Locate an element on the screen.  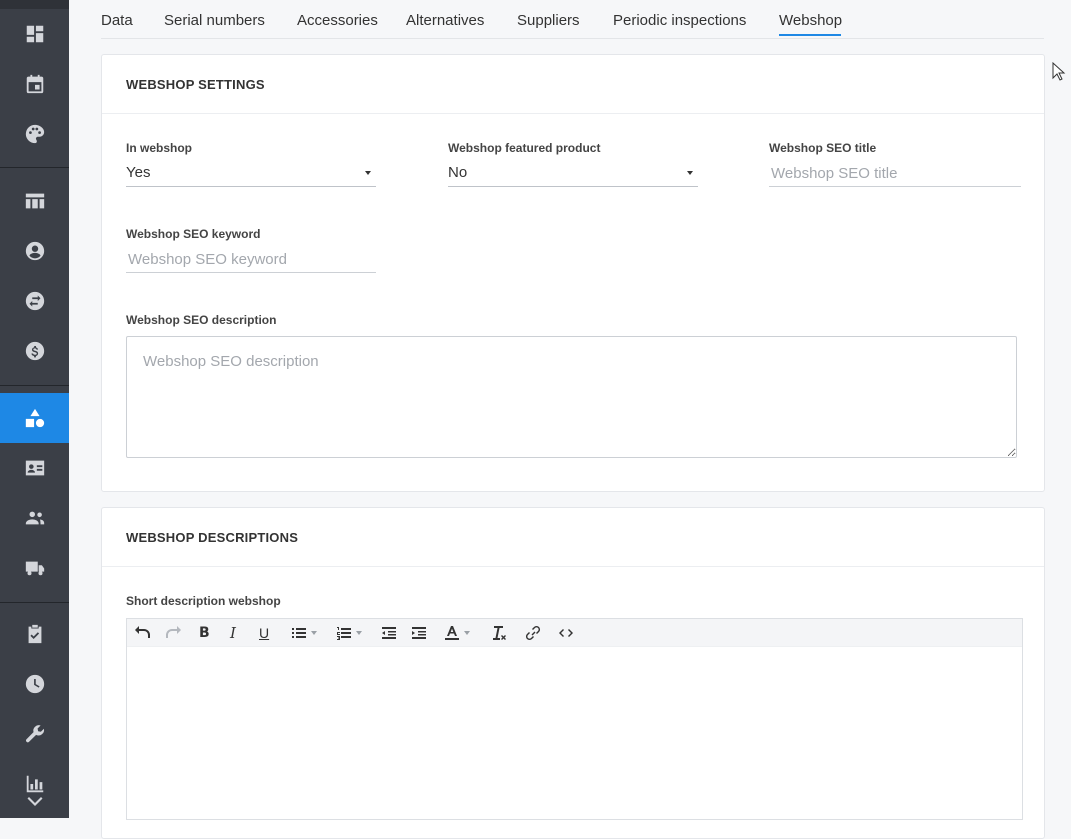
chevron-down-icon is located at coordinates (35, 801).